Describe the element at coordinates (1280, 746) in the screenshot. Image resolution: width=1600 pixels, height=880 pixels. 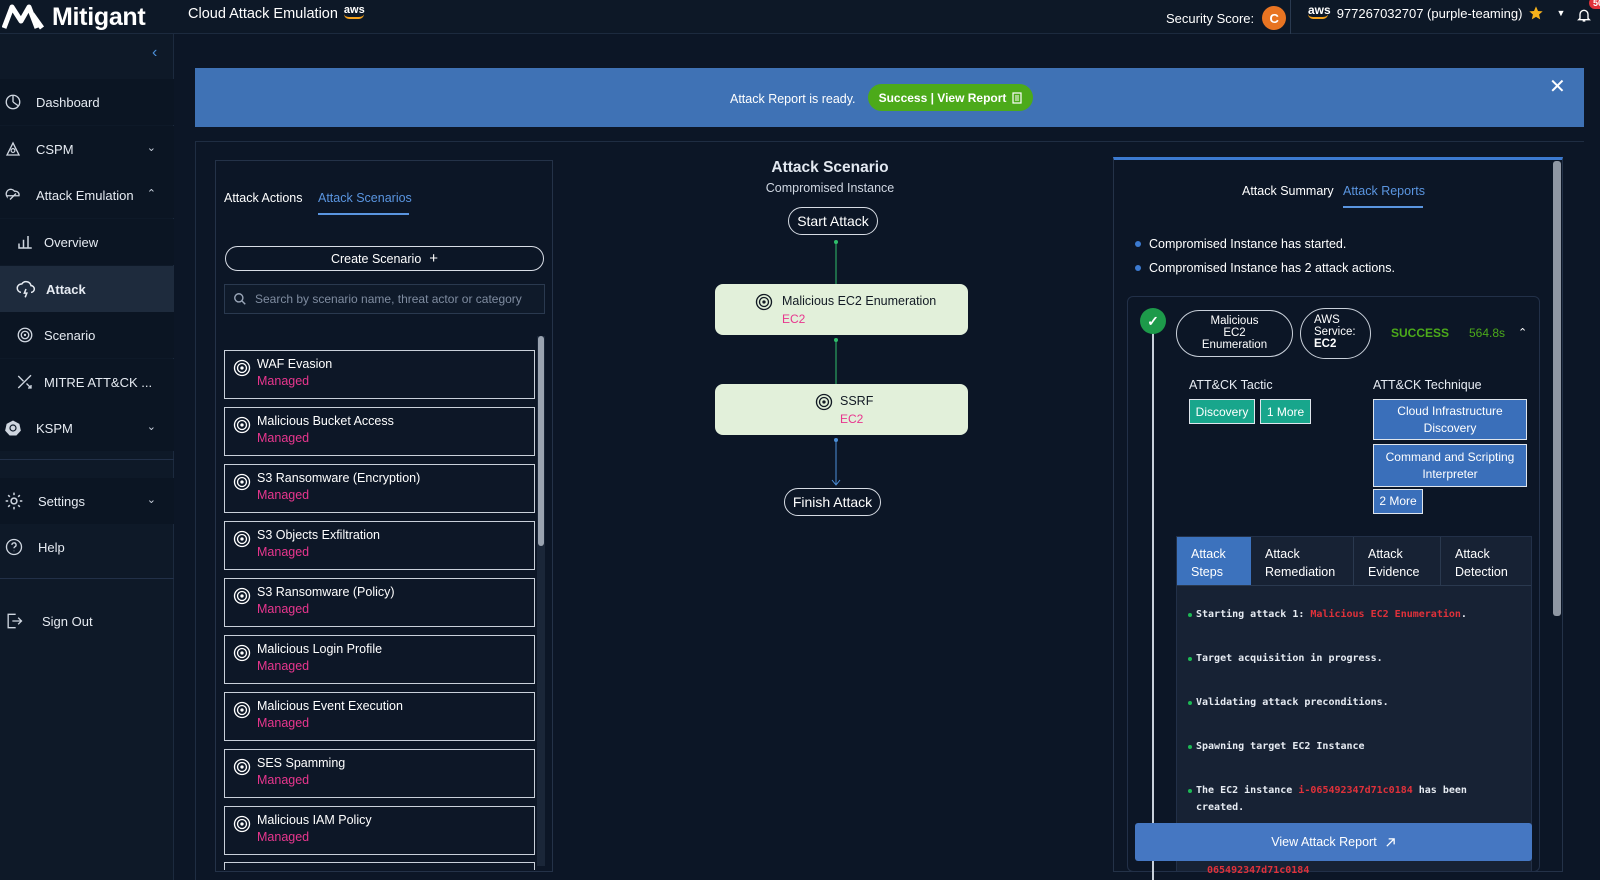
I see `step-text: Spawning target EC2 Instance` at that location.